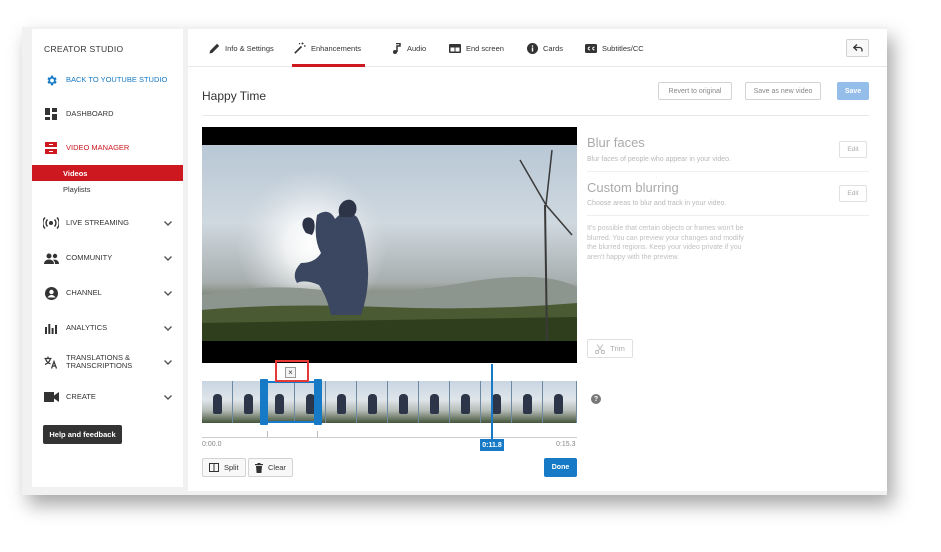  What do you see at coordinates (633, 187) in the screenshot?
I see `custom-blur-title: Custom blurring` at bounding box center [633, 187].